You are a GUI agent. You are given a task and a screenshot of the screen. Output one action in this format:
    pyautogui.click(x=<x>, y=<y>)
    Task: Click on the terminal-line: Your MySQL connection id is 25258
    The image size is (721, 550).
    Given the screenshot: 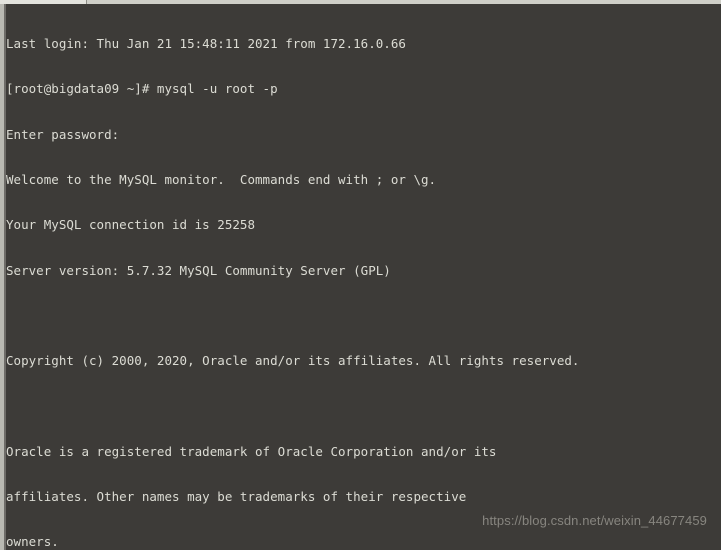 What is the action you would take?
    pyautogui.click(x=131, y=225)
    